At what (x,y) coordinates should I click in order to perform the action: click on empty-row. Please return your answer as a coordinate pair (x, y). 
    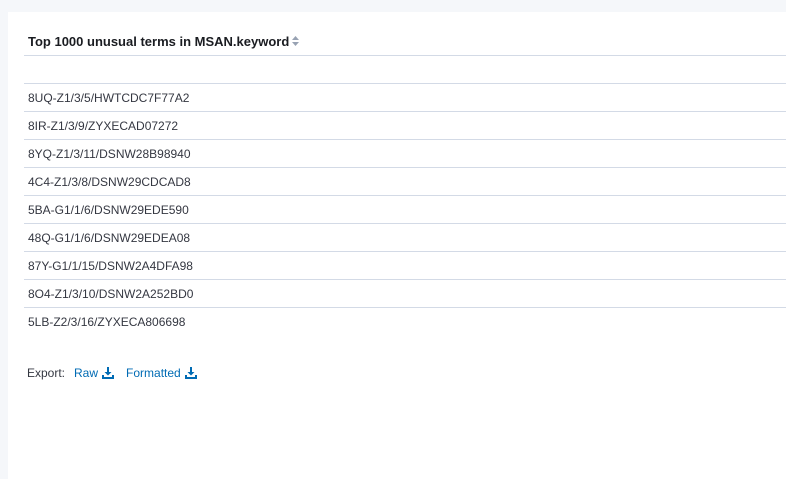
    Looking at the image, I should click on (405, 70).